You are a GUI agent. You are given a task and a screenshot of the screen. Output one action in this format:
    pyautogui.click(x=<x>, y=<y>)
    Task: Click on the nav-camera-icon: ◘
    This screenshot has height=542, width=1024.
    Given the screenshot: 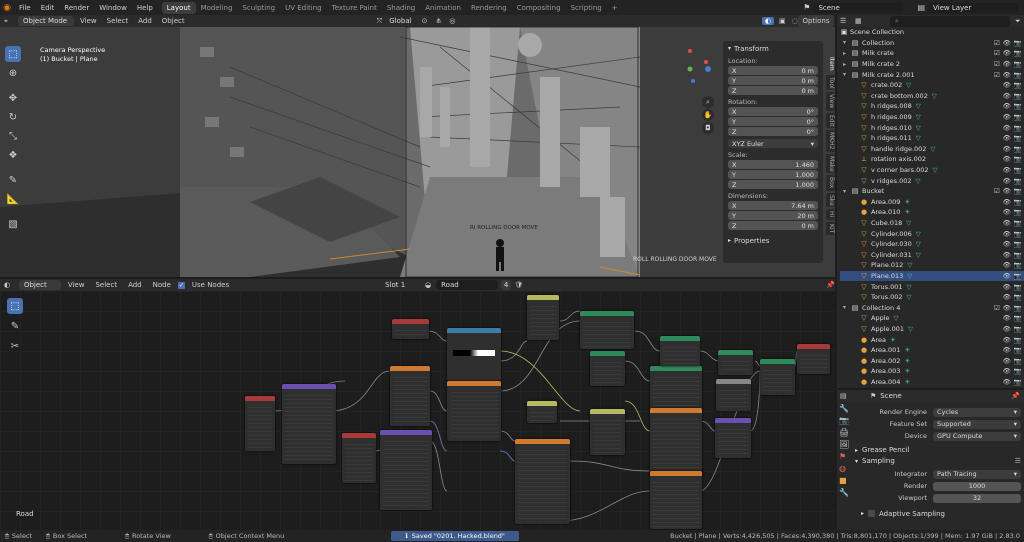 What is the action you would take?
    pyautogui.click(x=708, y=128)
    